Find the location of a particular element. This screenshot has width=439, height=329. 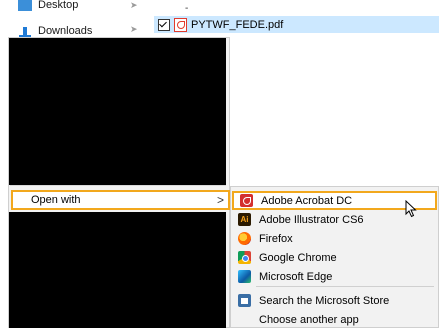

adobe-illustrator-icon: Ai is located at coordinates (244, 219).